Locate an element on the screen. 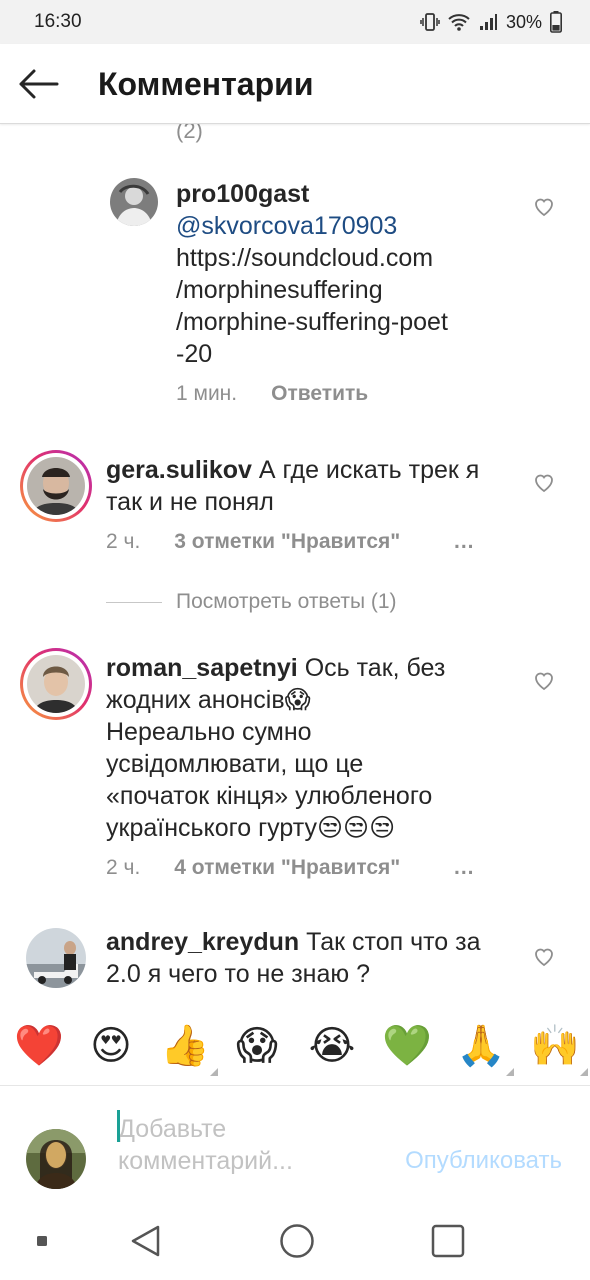 The width and height of the screenshot is (590, 1280). nav-home-icon is located at coordinates (297, 1241).